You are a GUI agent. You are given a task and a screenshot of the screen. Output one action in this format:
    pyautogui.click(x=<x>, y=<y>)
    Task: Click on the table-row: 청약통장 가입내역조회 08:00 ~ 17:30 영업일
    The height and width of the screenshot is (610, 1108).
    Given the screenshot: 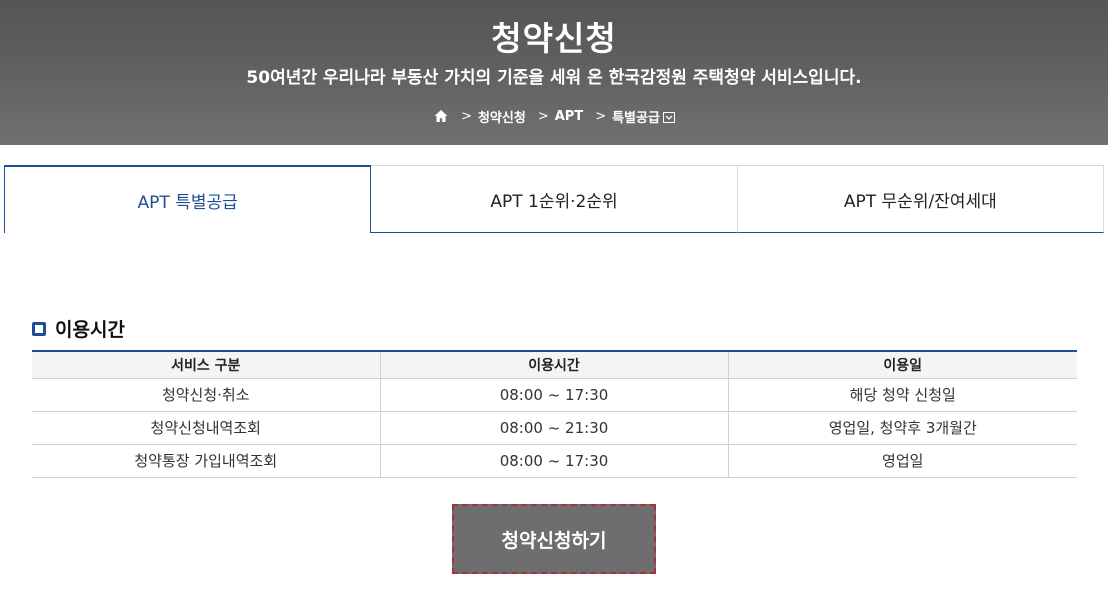 What is the action you would take?
    pyautogui.click(x=554, y=461)
    